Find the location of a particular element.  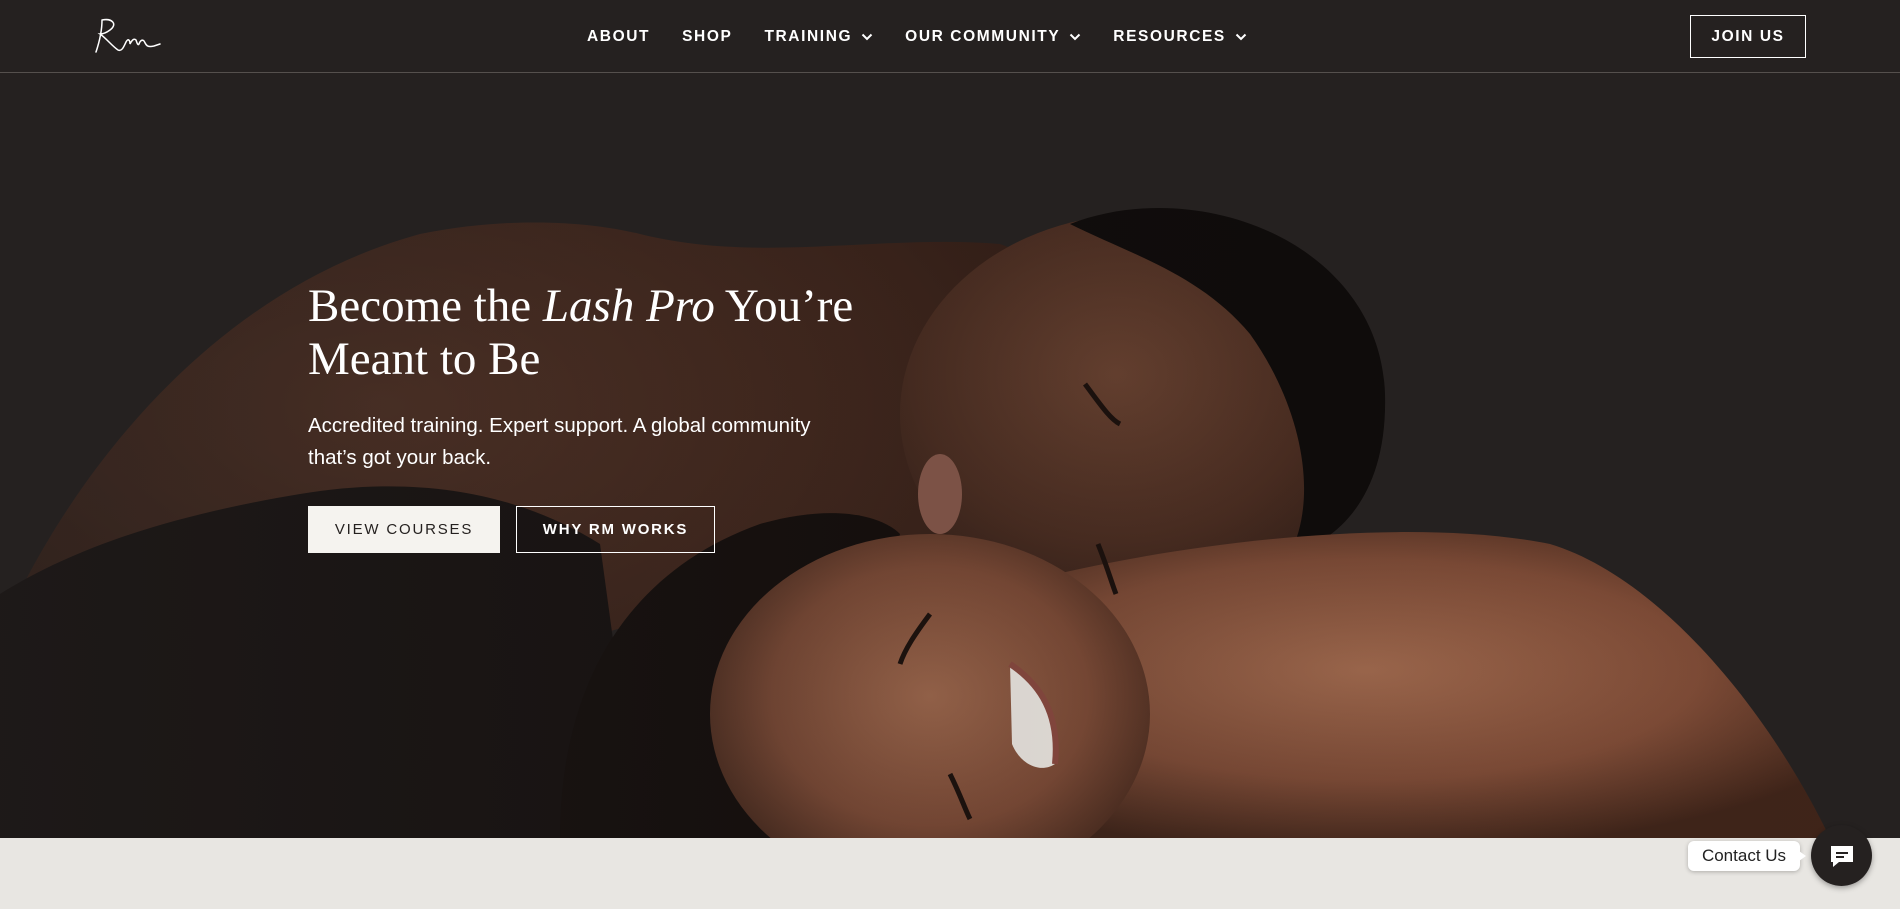

hero-title-part: Become the is located at coordinates (425, 306).